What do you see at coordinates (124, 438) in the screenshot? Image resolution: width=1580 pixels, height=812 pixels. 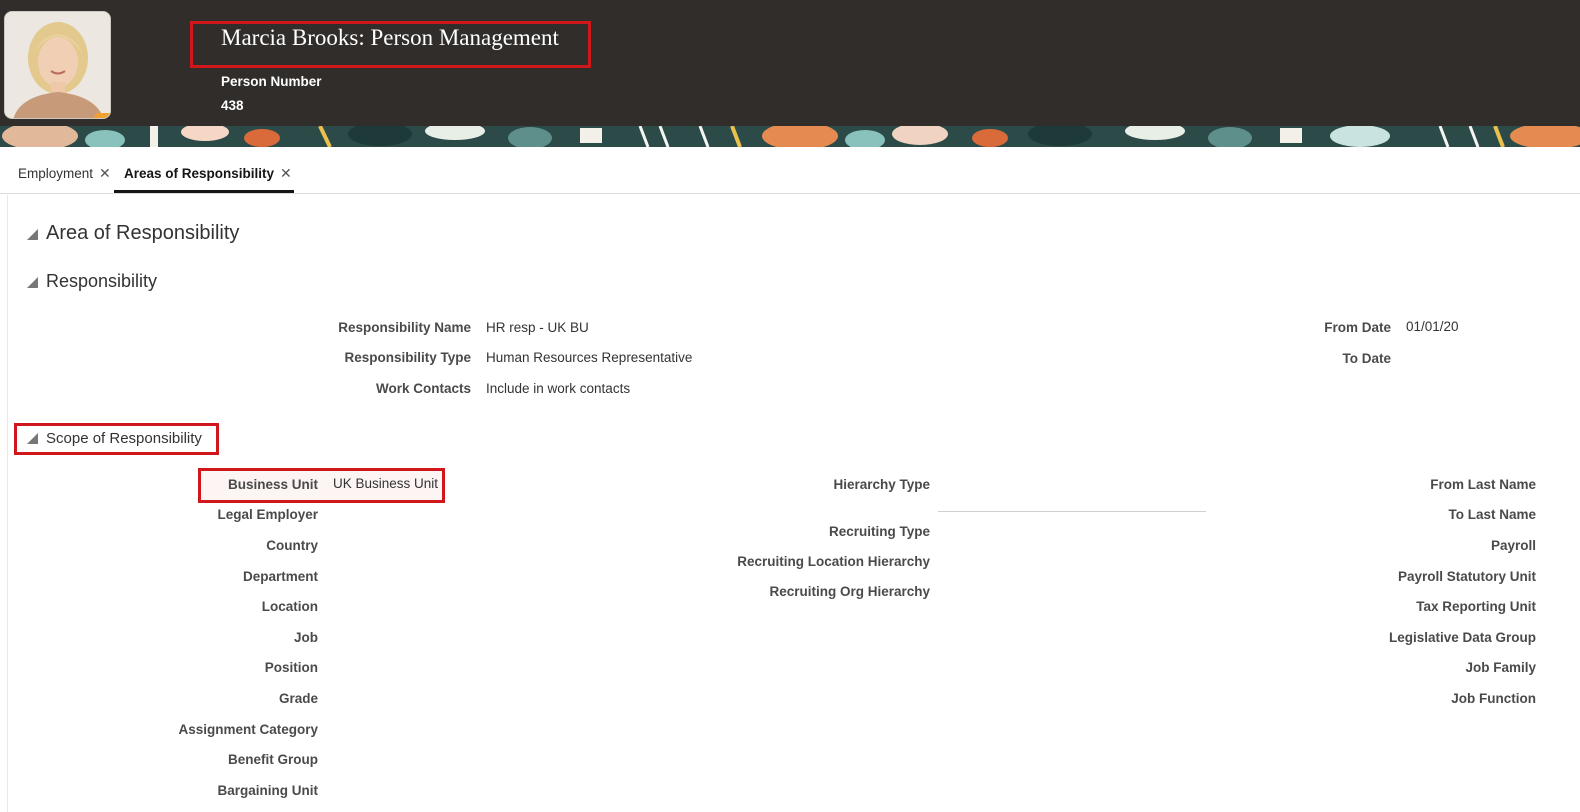 I see `section-scope-of-responsibility: Scope of Responsibility` at bounding box center [124, 438].